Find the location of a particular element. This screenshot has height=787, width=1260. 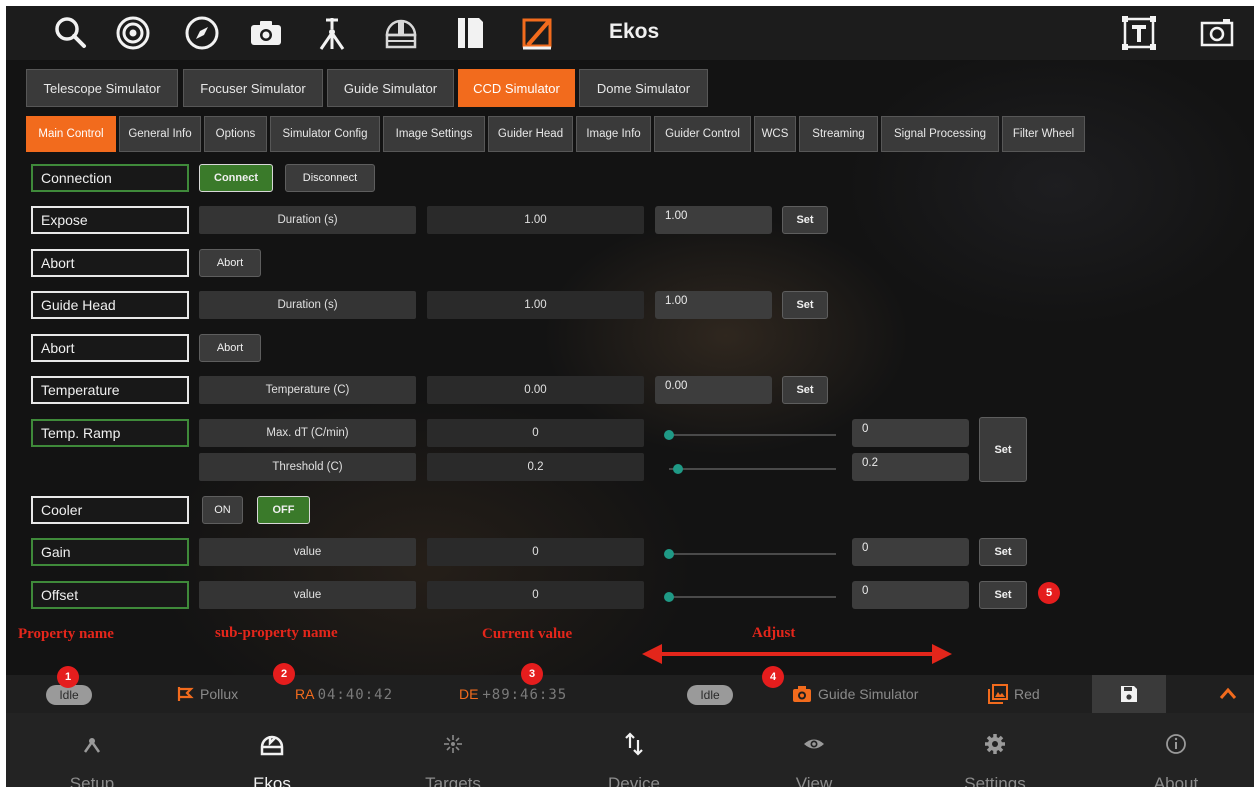

tab-wcs: WCS is located at coordinates (775, 134).